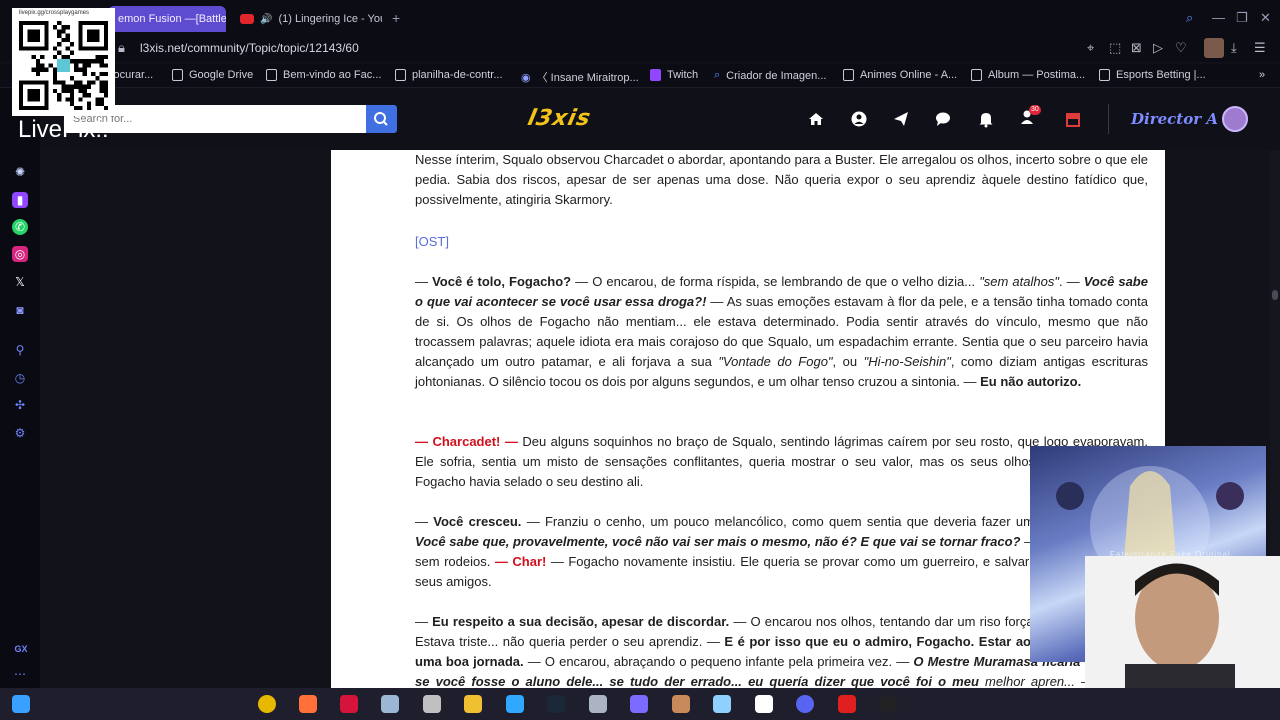  What do you see at coordinates (1035, 110) in the screenshot?
I see `notification-badge: 30` at bounding box center [1035, 110].